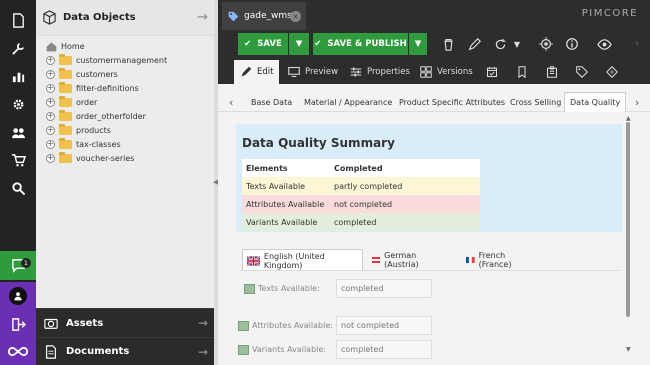 Image resolution: width=650 pixels, height=365 pixels. Describe the element at coordinates (302, 260) in the screenshot. I see `tab-lang-en-gb: English (United Kingdom)` at that location.